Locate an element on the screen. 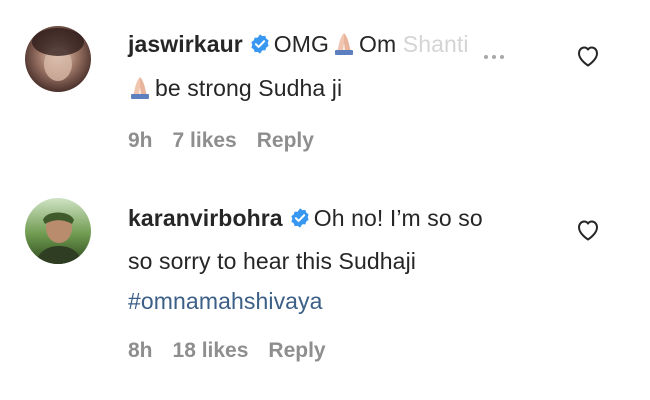  comment-text-prefix: OMG is located at coordinates (301, 44).